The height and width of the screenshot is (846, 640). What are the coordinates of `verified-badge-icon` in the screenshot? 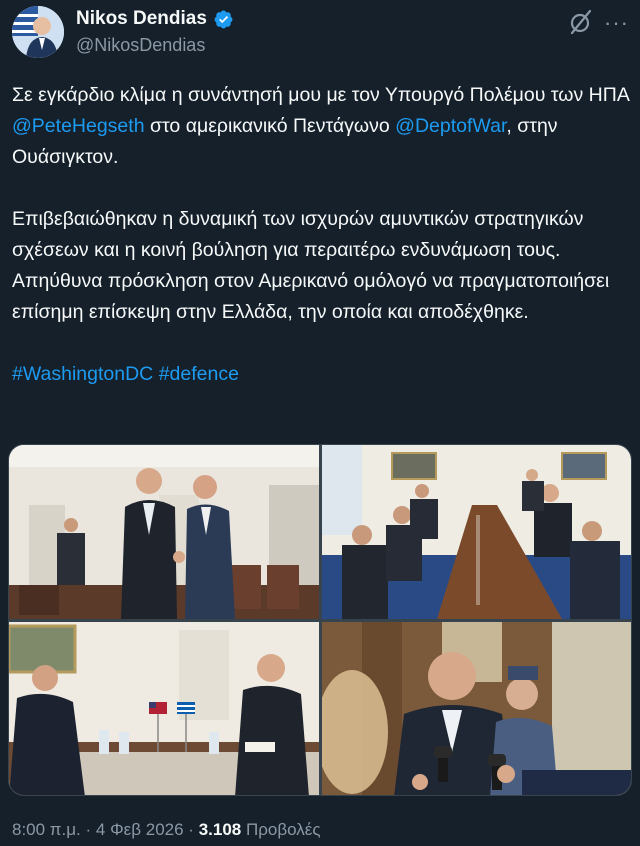 It's located at (223, 19).